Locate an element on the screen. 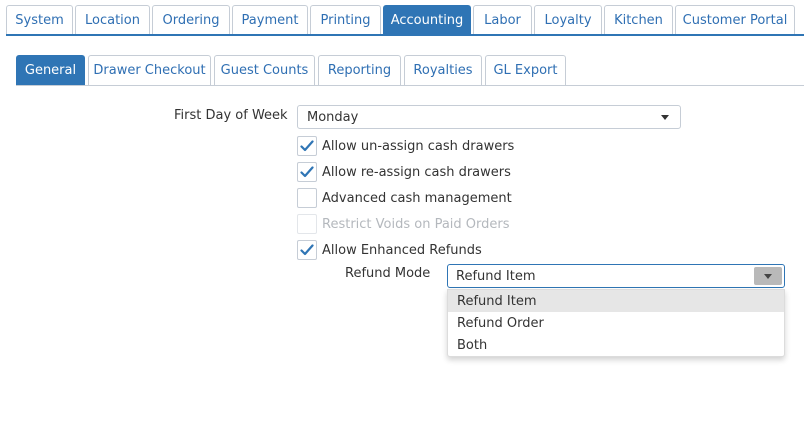 The width and height of the screenshot is (804, 421). refund-mode-select: Refund Item is located at coordinates (616, 276).